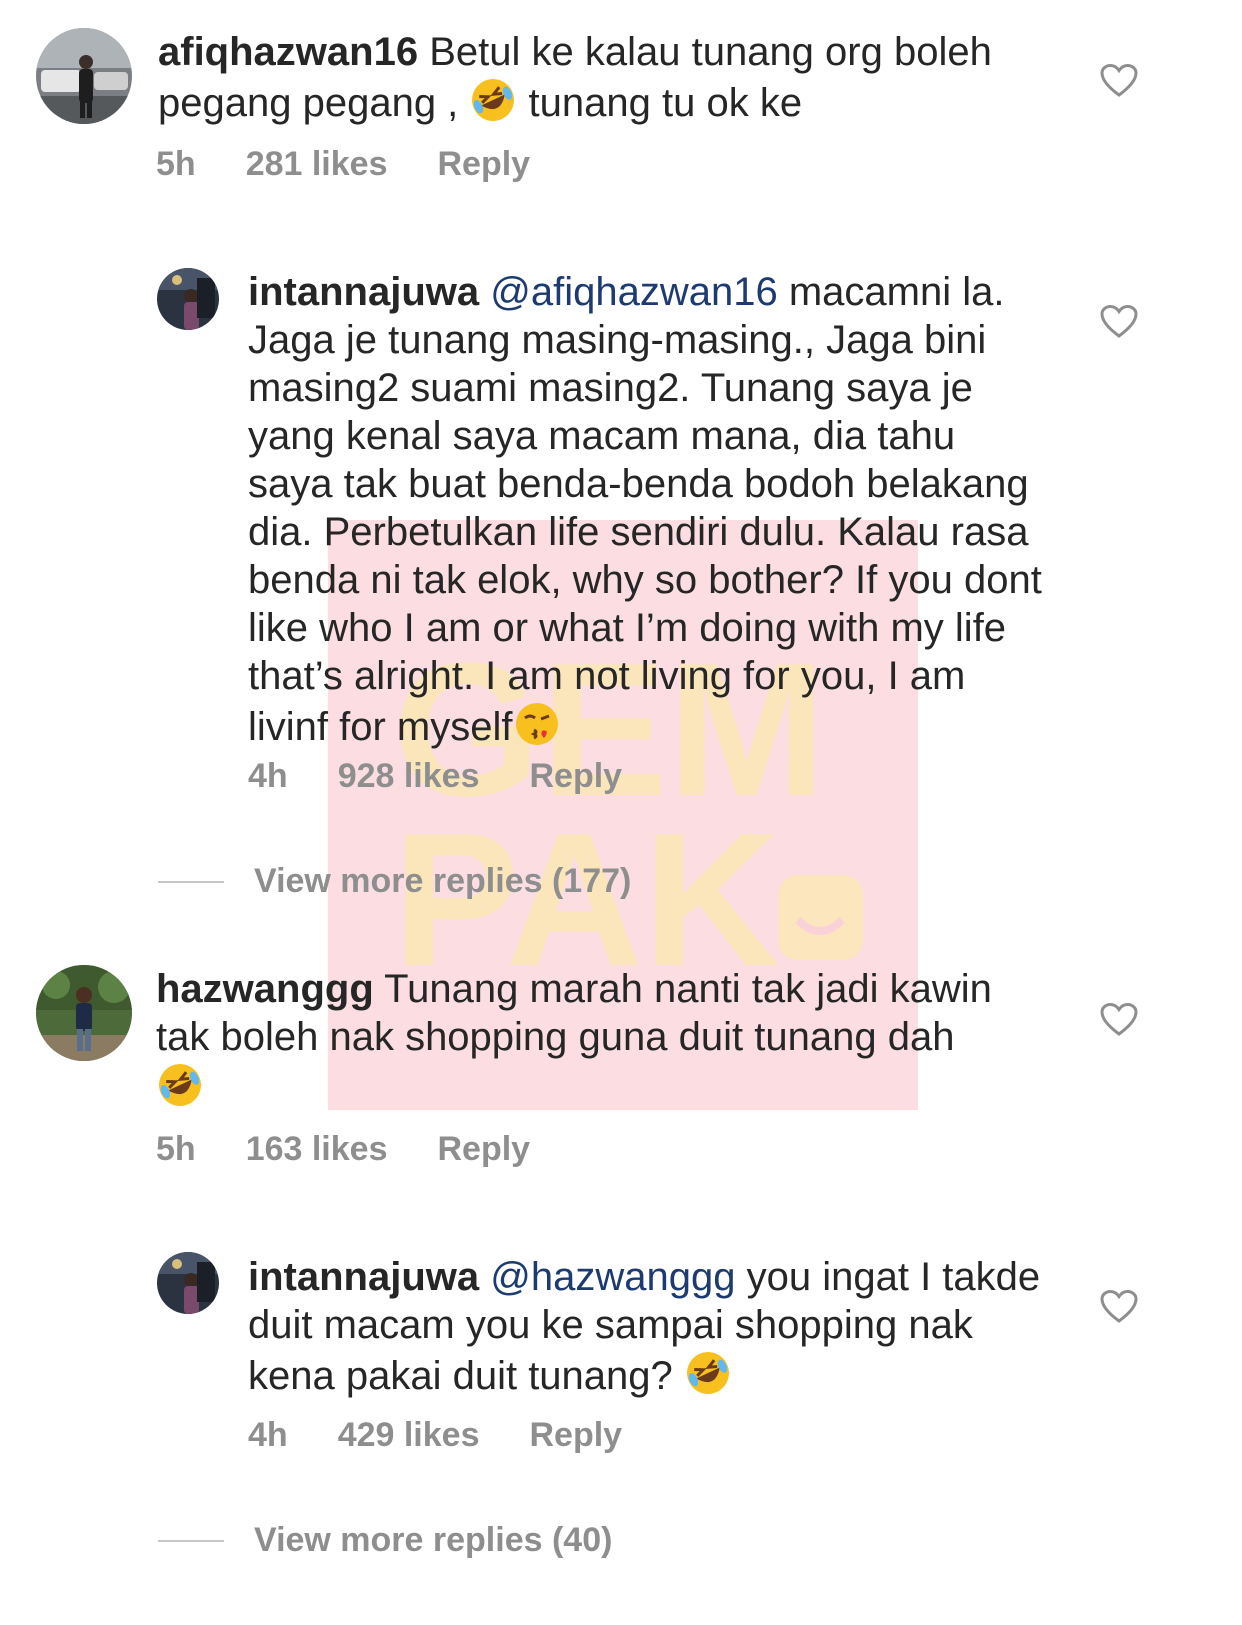 Image resolution: width=1242 pixels, height=1625 pixels. Describe the element at coordinates (409, 776) in the screenshot. I see `comment-likes: 928 likes` at that location.